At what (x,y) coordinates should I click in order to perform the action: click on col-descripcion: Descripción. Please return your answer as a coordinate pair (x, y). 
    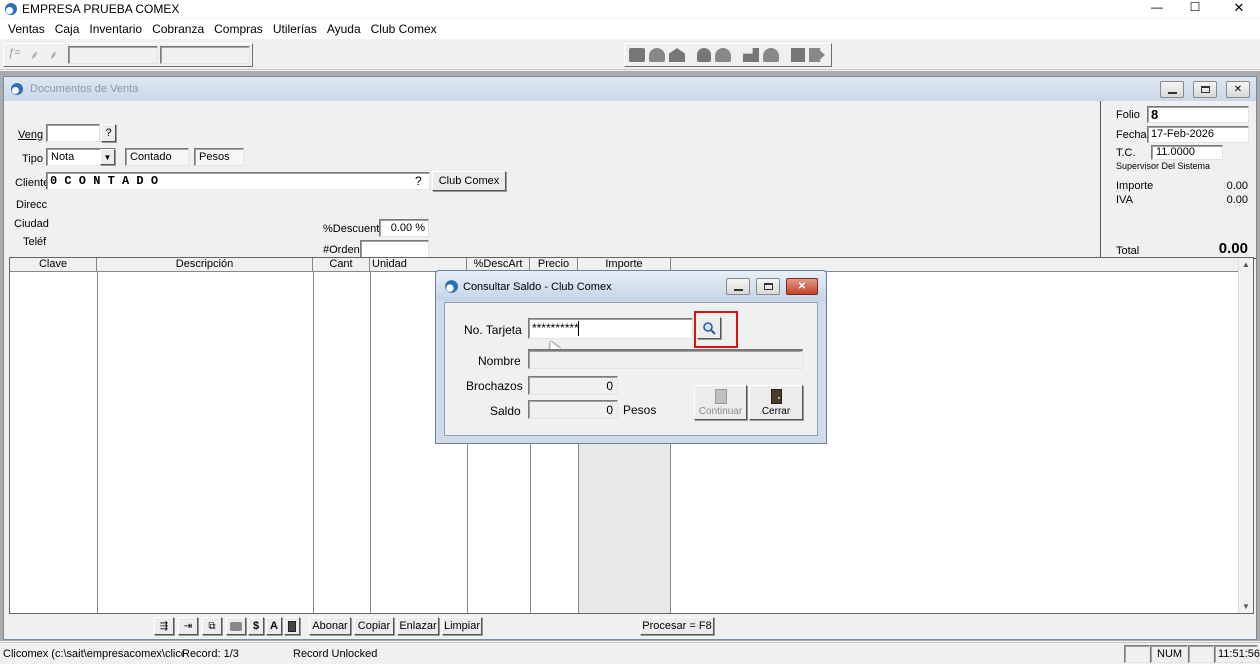
    Looking at the image, I should click on (205, 265).